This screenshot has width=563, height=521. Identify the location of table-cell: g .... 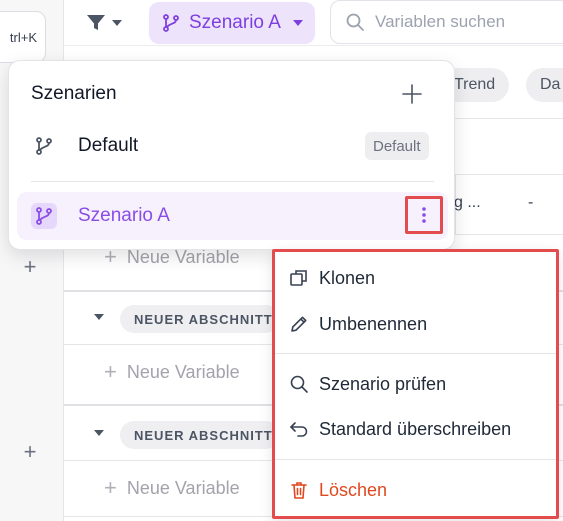
(467, 203).